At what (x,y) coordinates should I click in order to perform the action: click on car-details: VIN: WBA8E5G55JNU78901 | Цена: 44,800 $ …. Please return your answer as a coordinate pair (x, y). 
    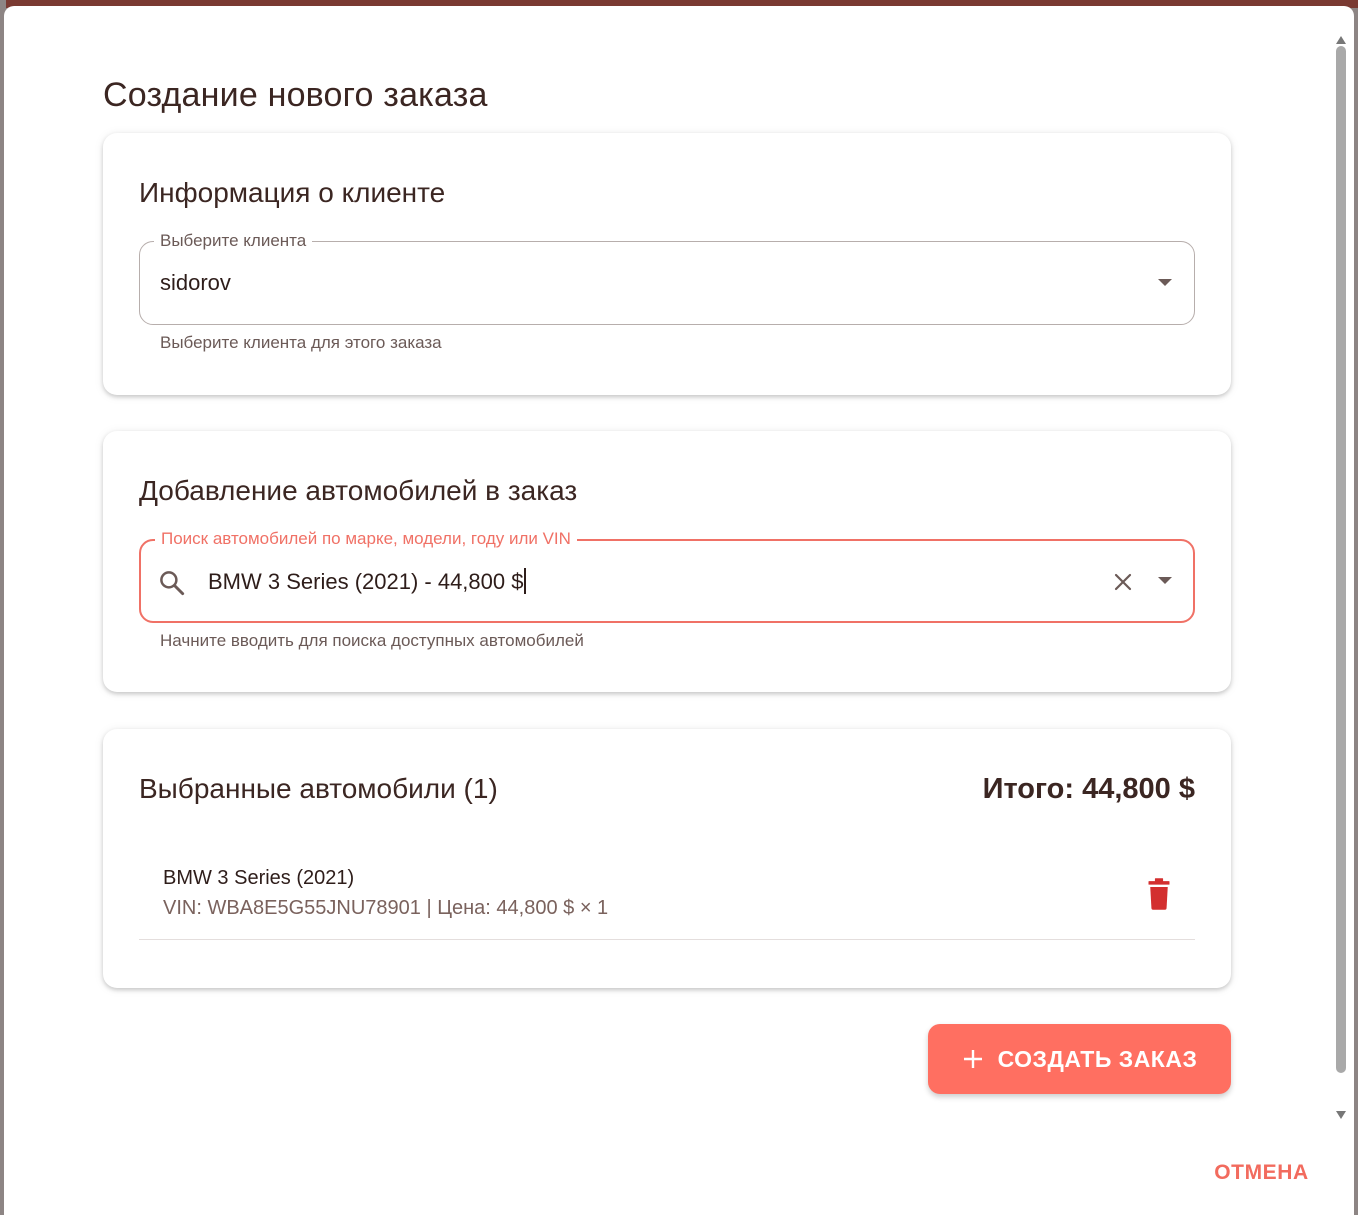
    Looking at the image, I should click on (386, 908).